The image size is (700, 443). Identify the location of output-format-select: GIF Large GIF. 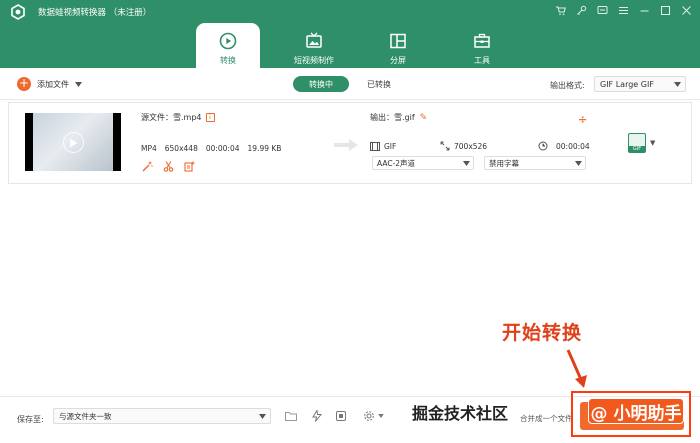
(640, 84).